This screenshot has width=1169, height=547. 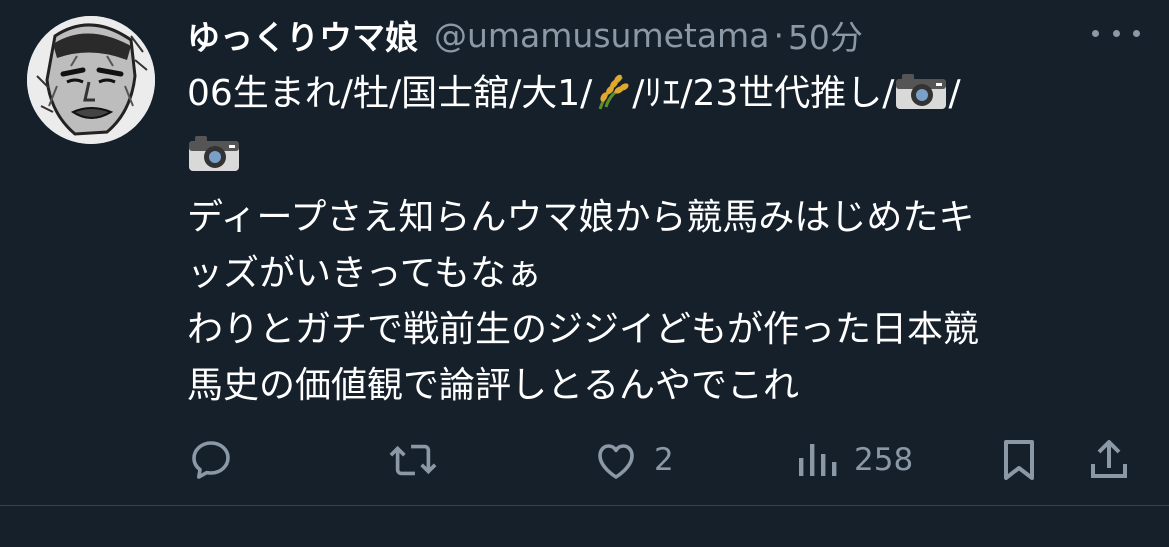 I want to click on views-button: 258, so click(x=853, y=460).